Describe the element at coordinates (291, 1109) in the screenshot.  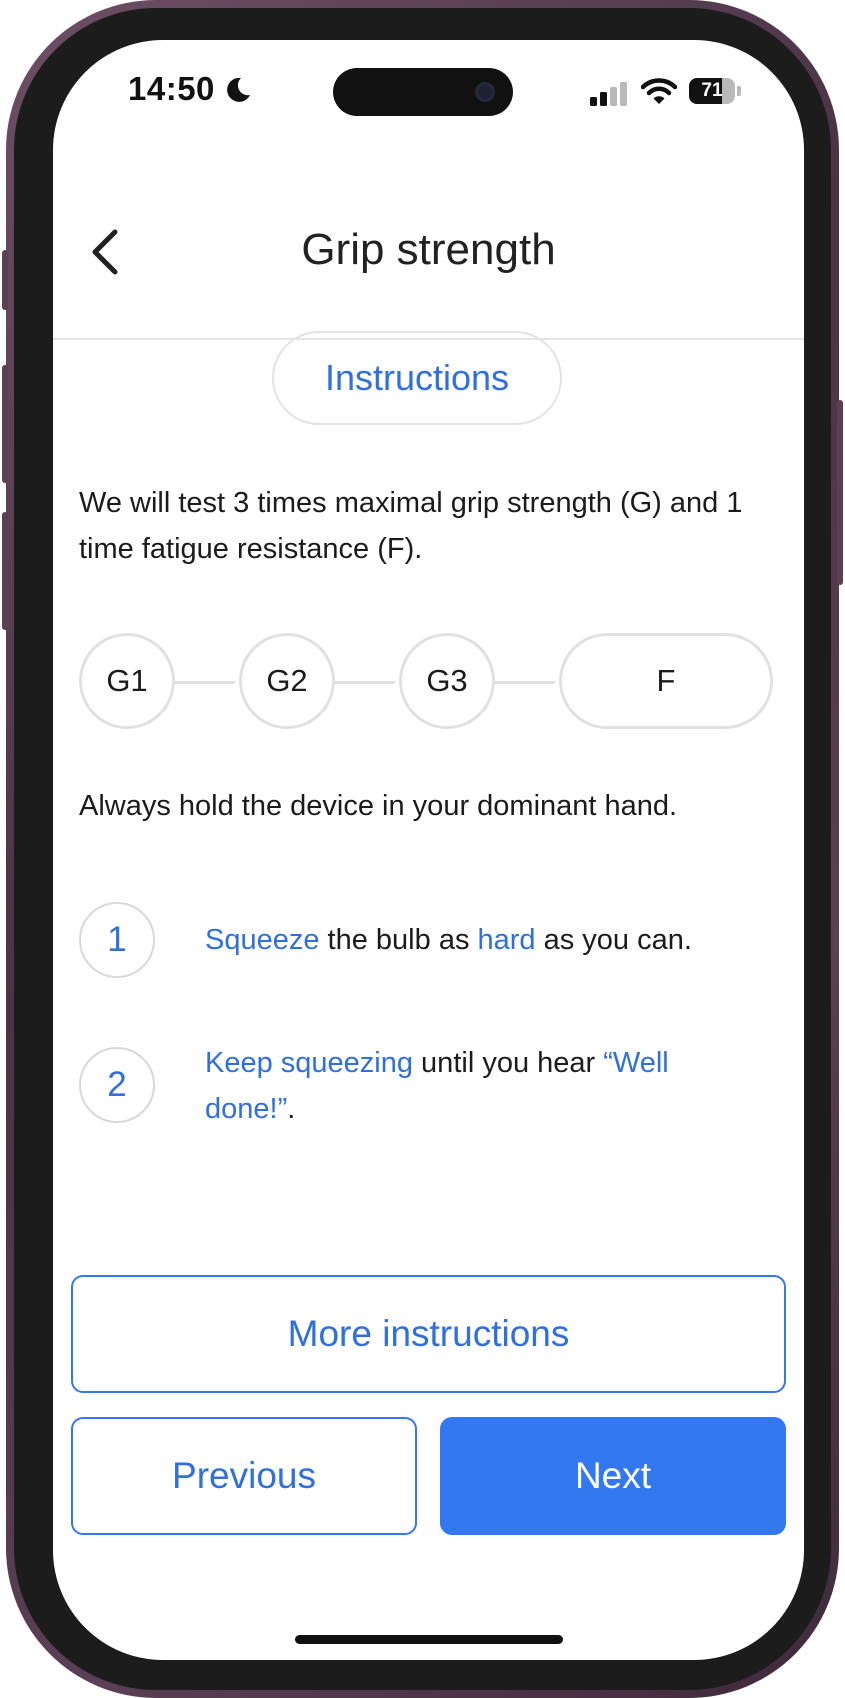
I see `instruction-plain: .` at that location.